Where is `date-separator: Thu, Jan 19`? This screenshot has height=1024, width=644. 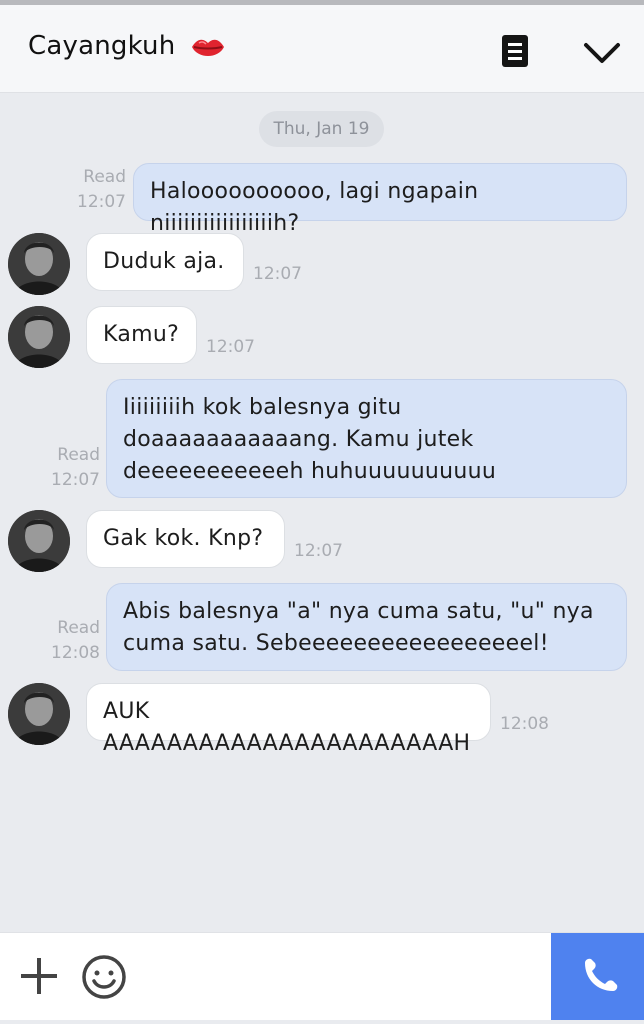 date-separator: Thu, Jan 19 is located at coordinates (321, 129).